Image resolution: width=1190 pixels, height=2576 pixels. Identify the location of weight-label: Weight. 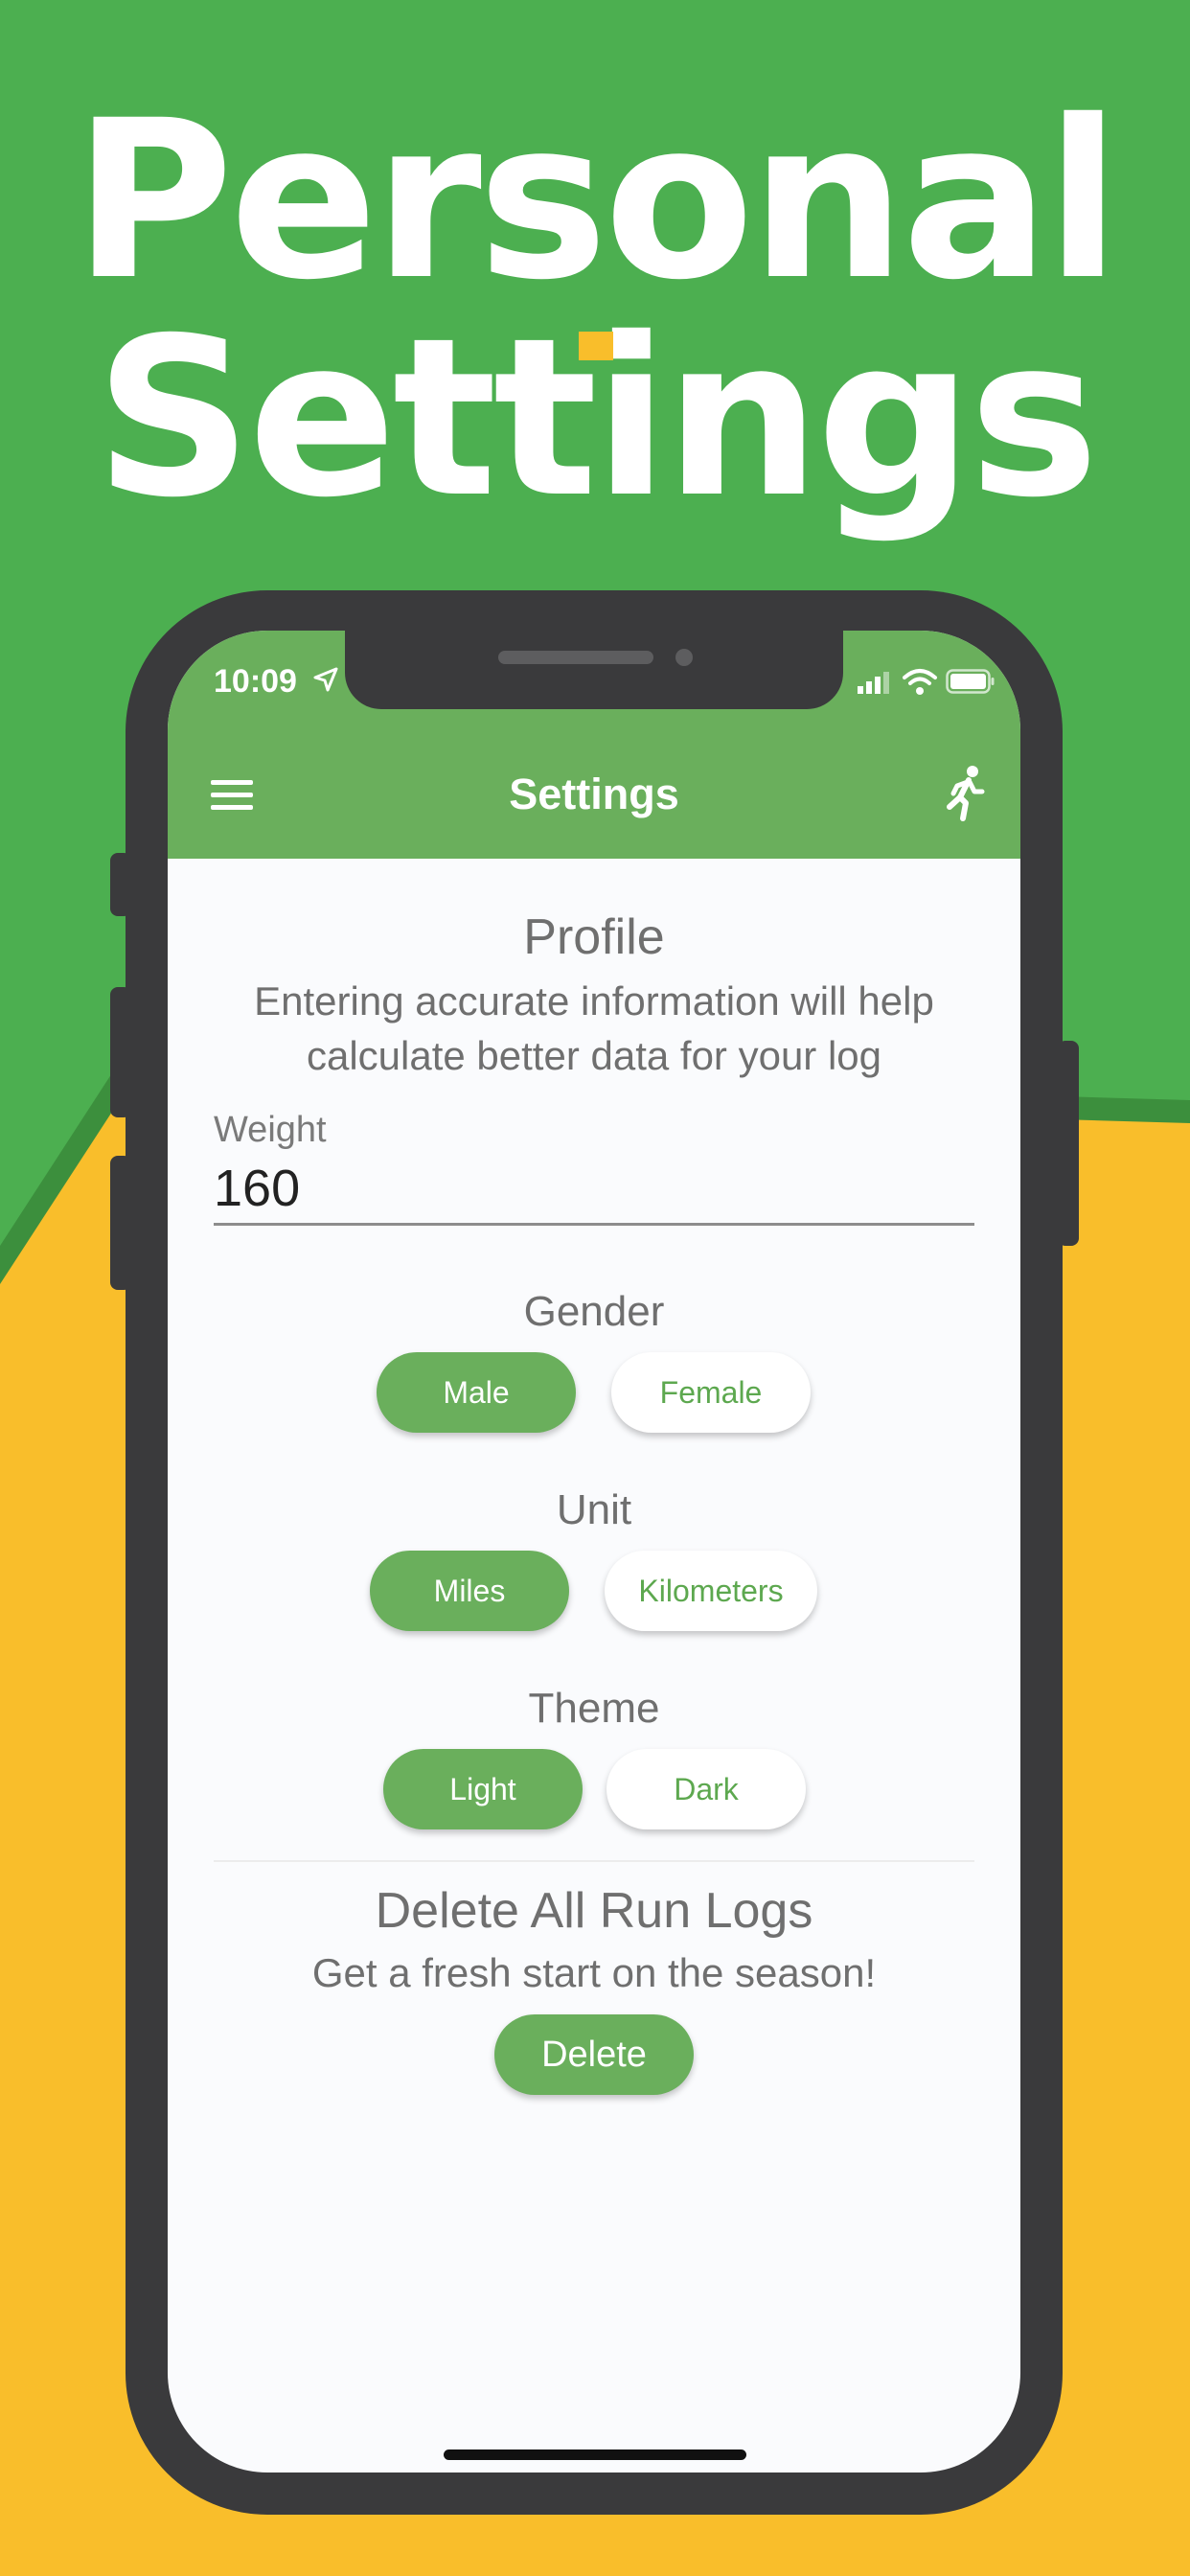
(271, 1130).